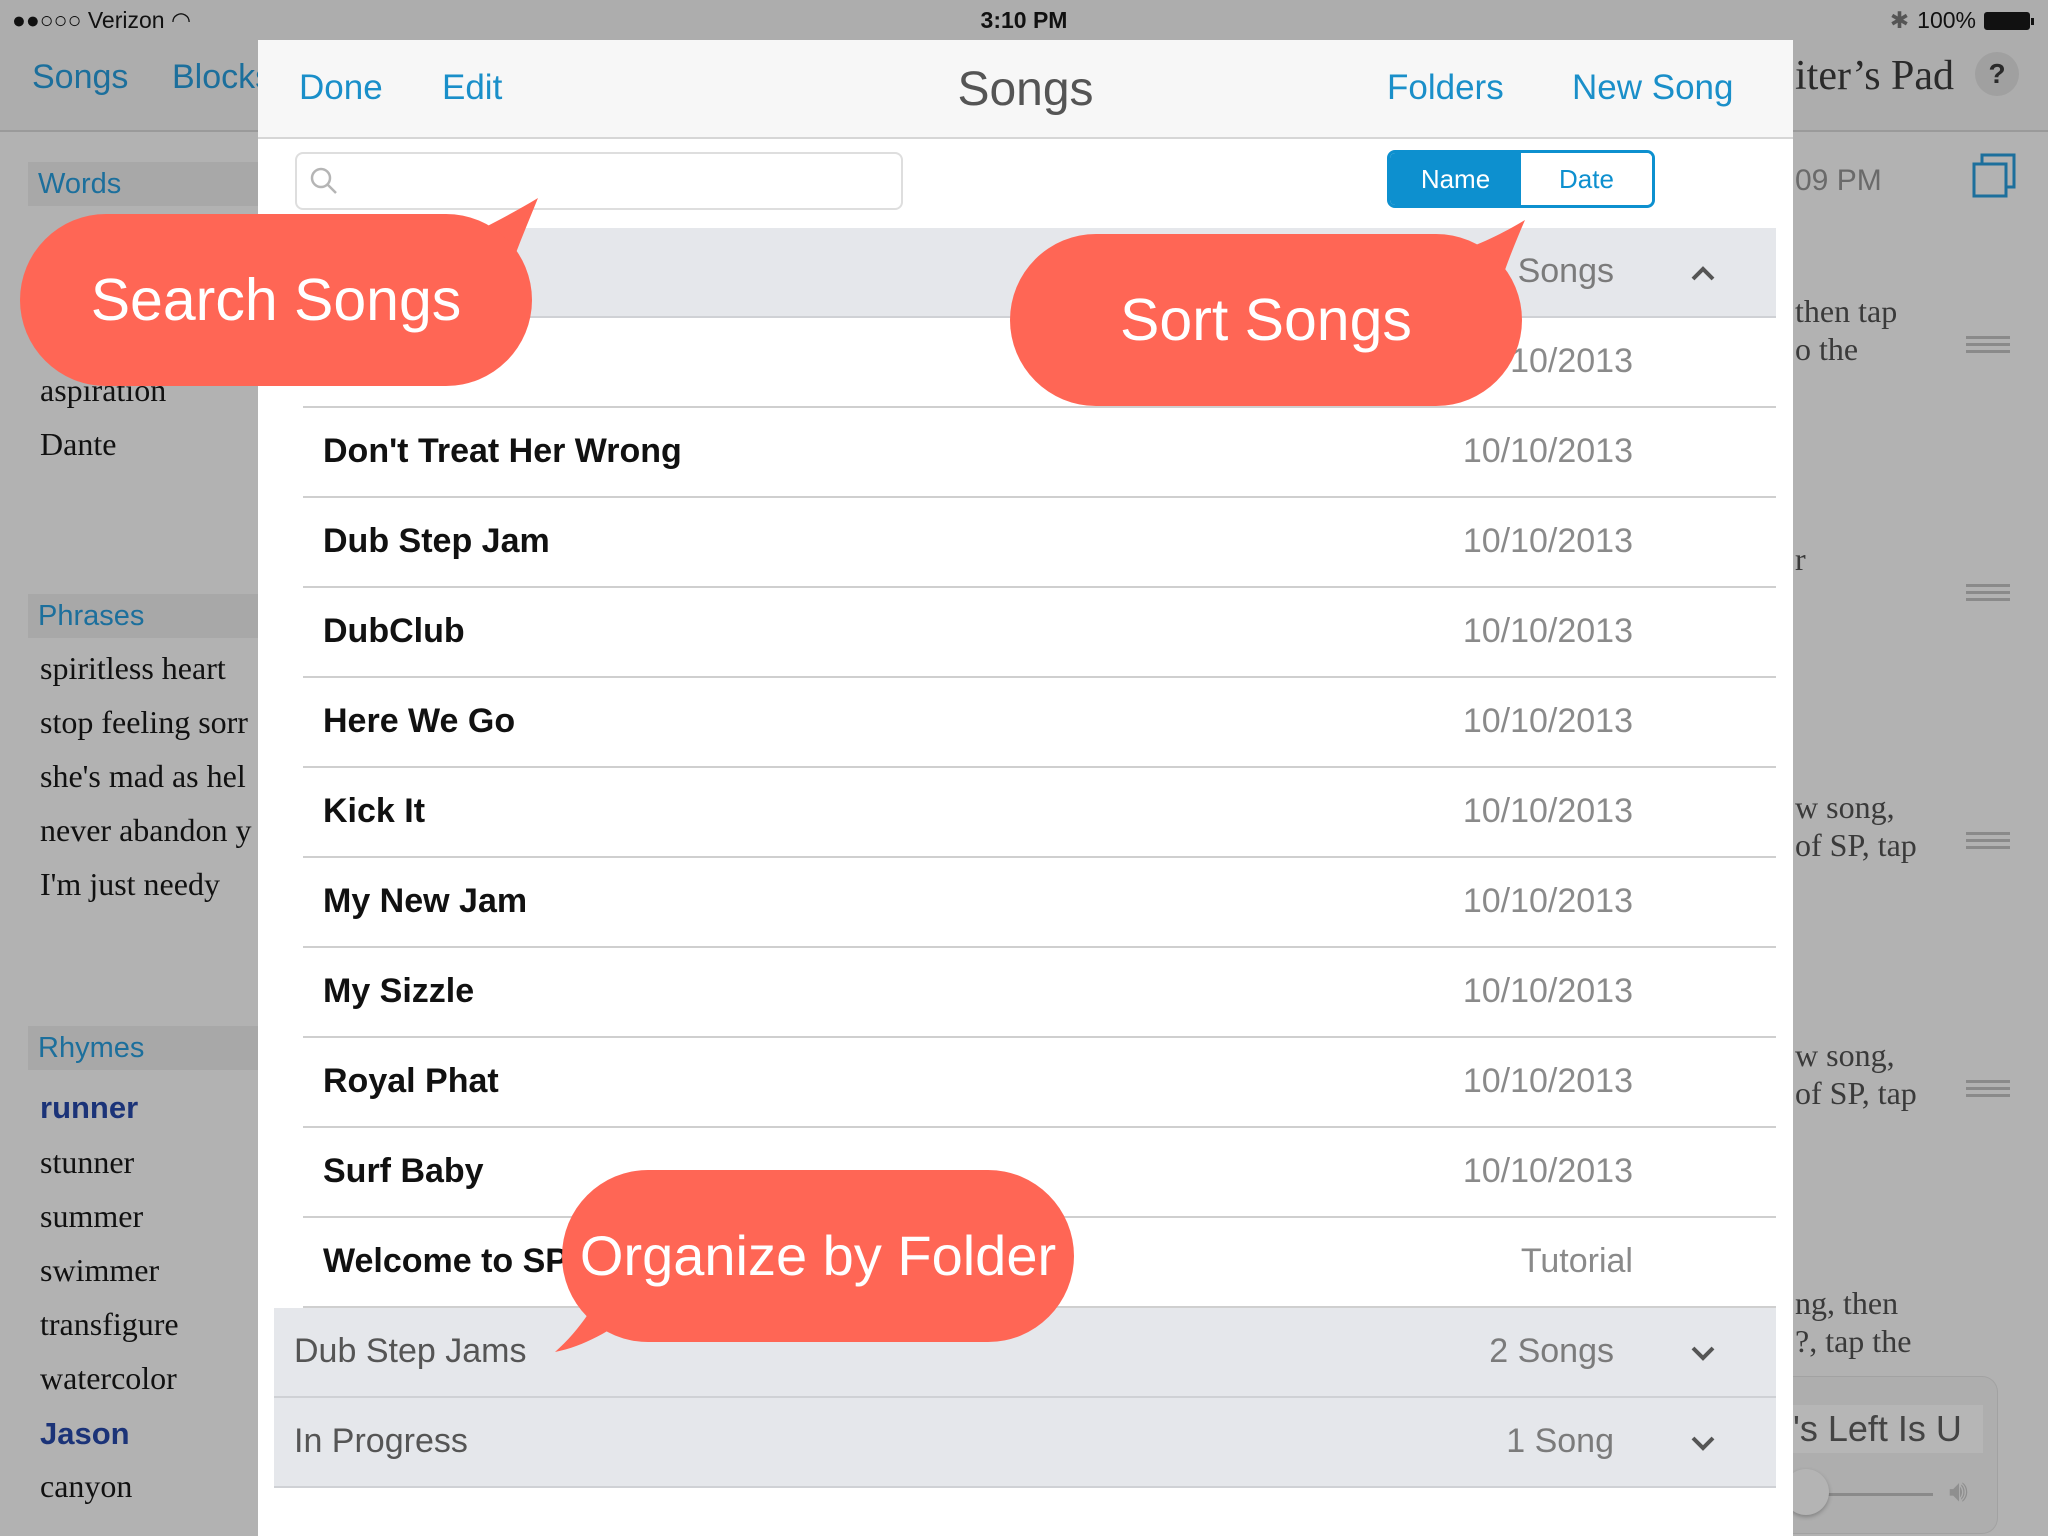  Describe the element at coordinates (276, 300) in the screenshot. I see `search-songs-callout: Search Songs` at that location.